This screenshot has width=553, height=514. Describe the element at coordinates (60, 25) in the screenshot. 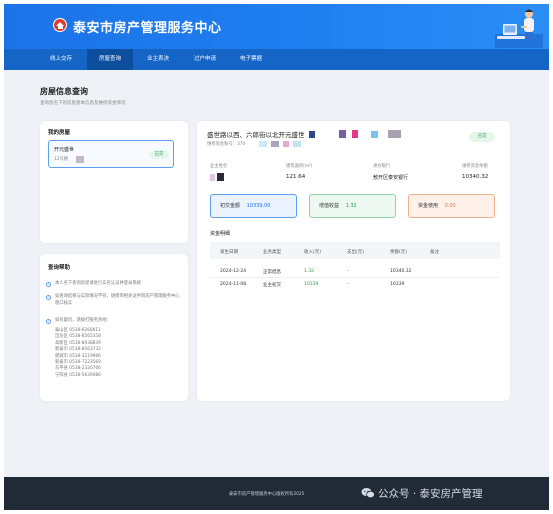

I see `logo-icon` at that location.